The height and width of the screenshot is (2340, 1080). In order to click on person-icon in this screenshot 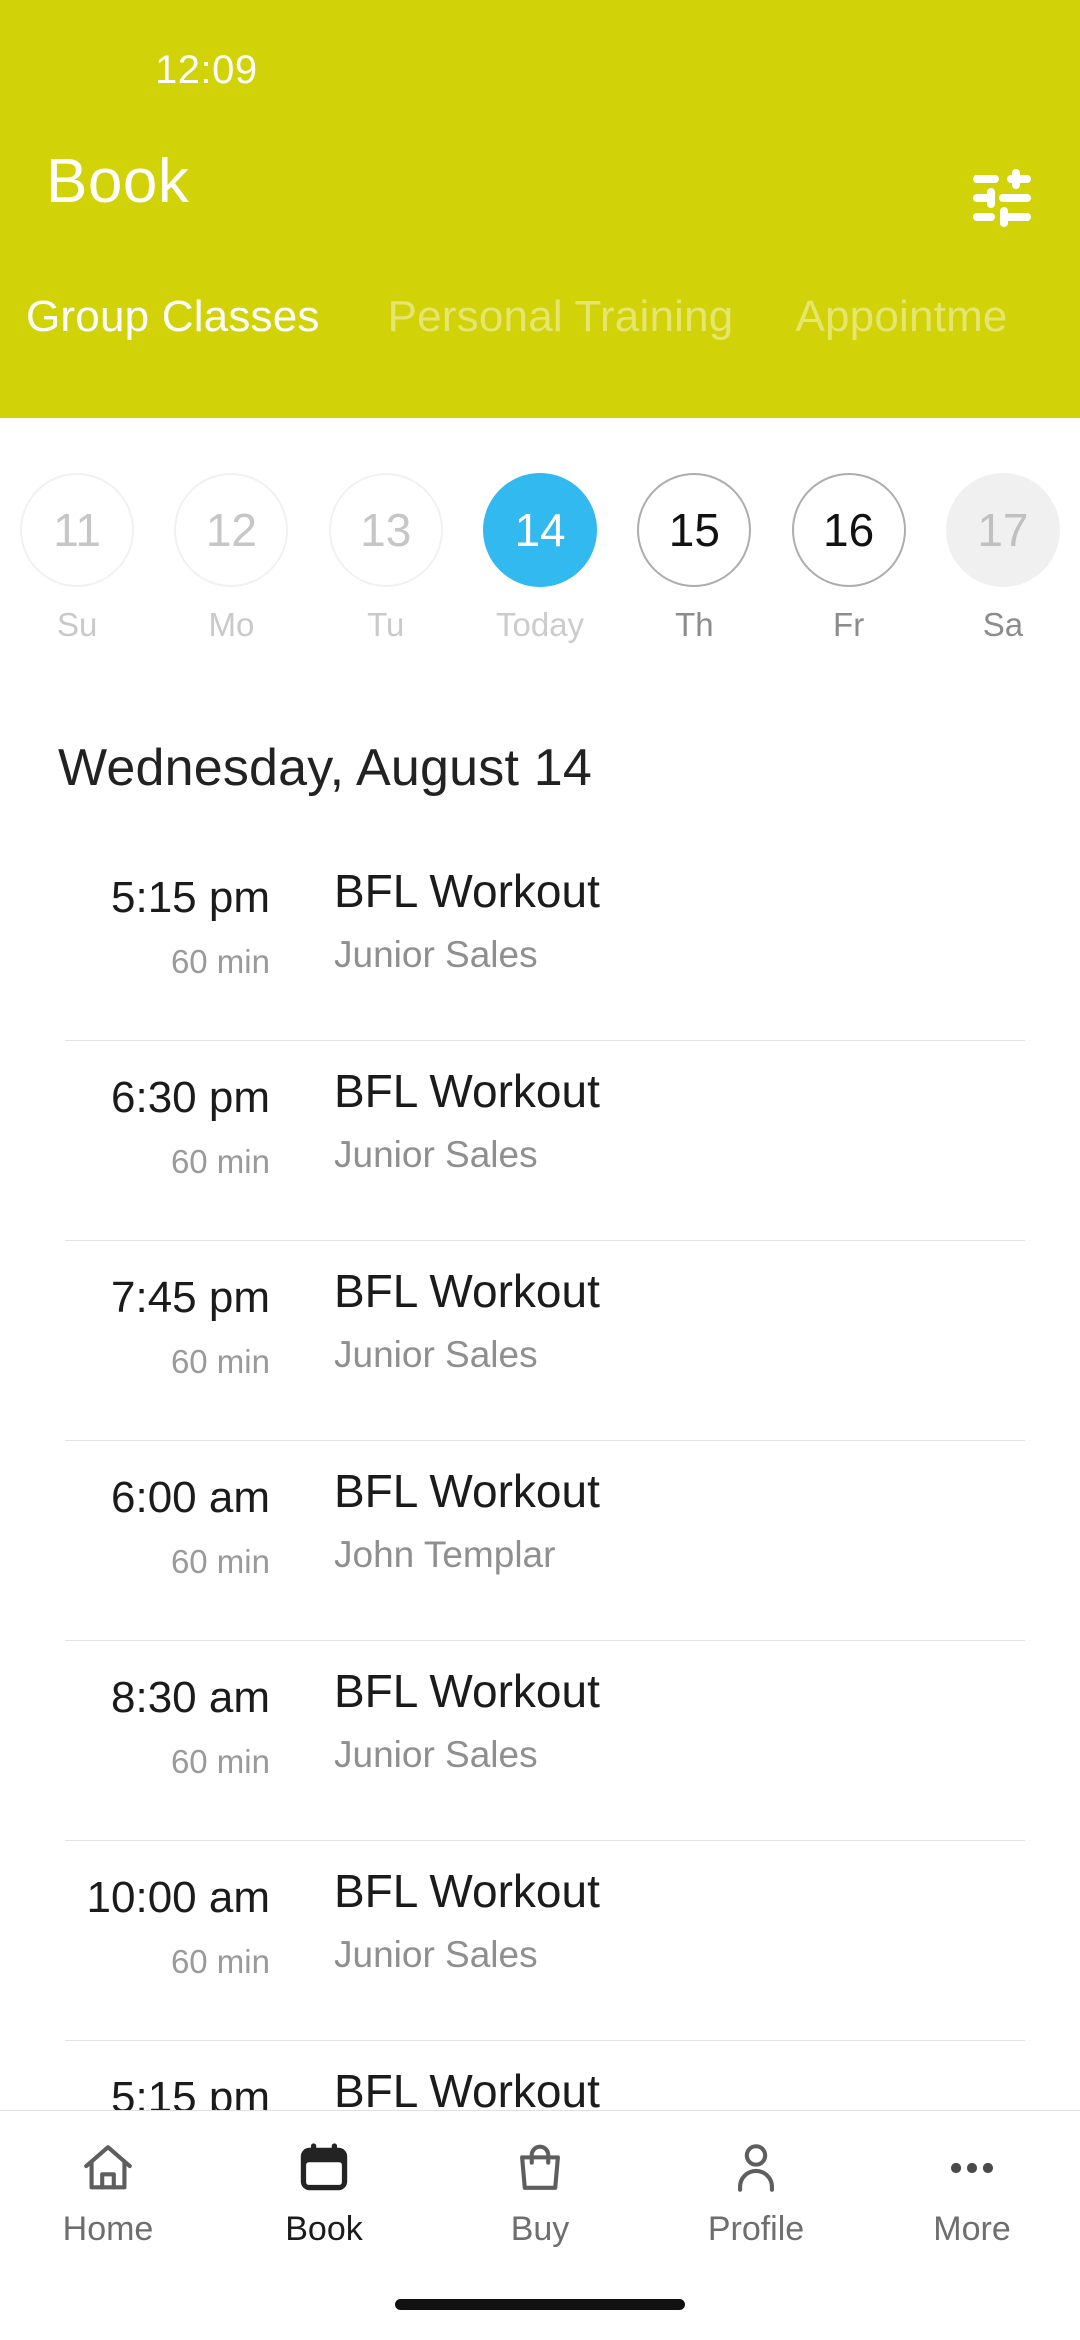, I will do `click(756, 2168)`.